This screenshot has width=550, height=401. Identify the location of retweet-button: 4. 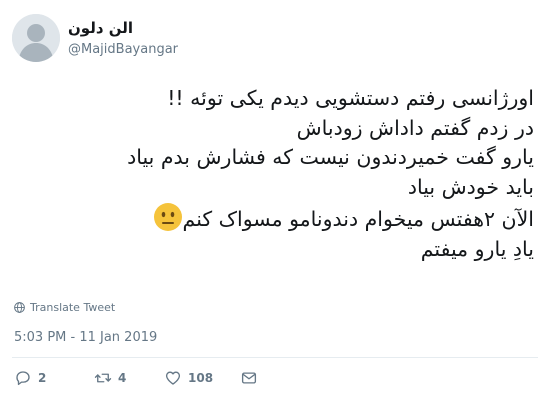
(110, 378).